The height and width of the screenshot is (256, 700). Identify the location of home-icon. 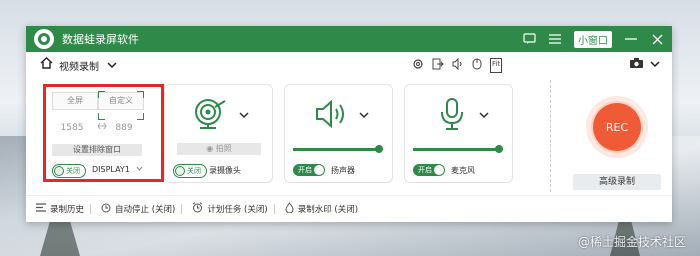
(46, 65).